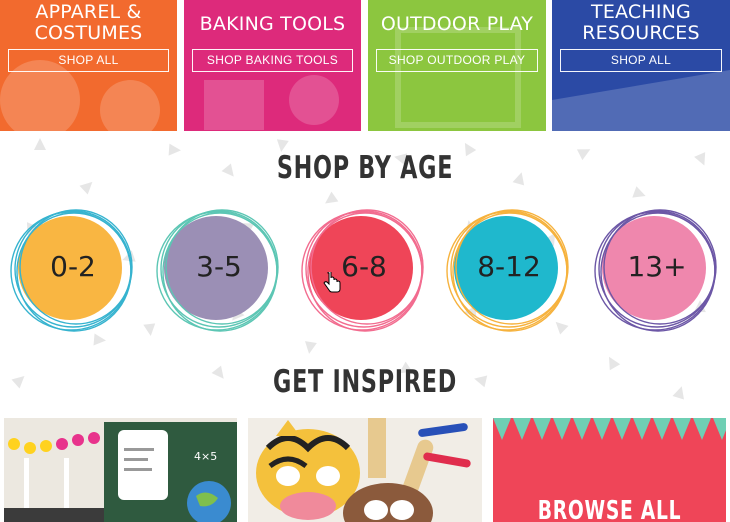 This screenshot has height=522, width=730. I want to click on category-tile-teaching-resources: TEACHING RESOURCES SHOP ALL, so click(641, 65).